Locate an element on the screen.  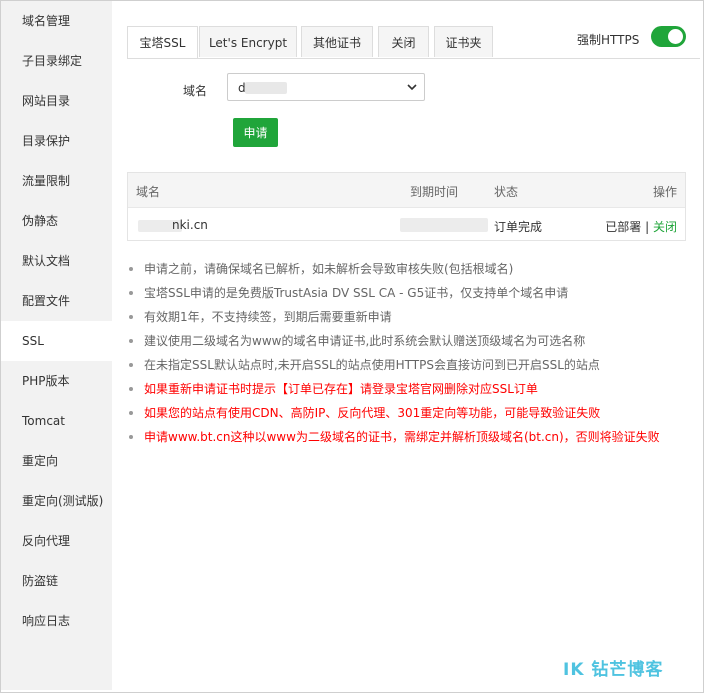
sidebar-item-tomcat: Tomcat is located at coordinates (56, 421).